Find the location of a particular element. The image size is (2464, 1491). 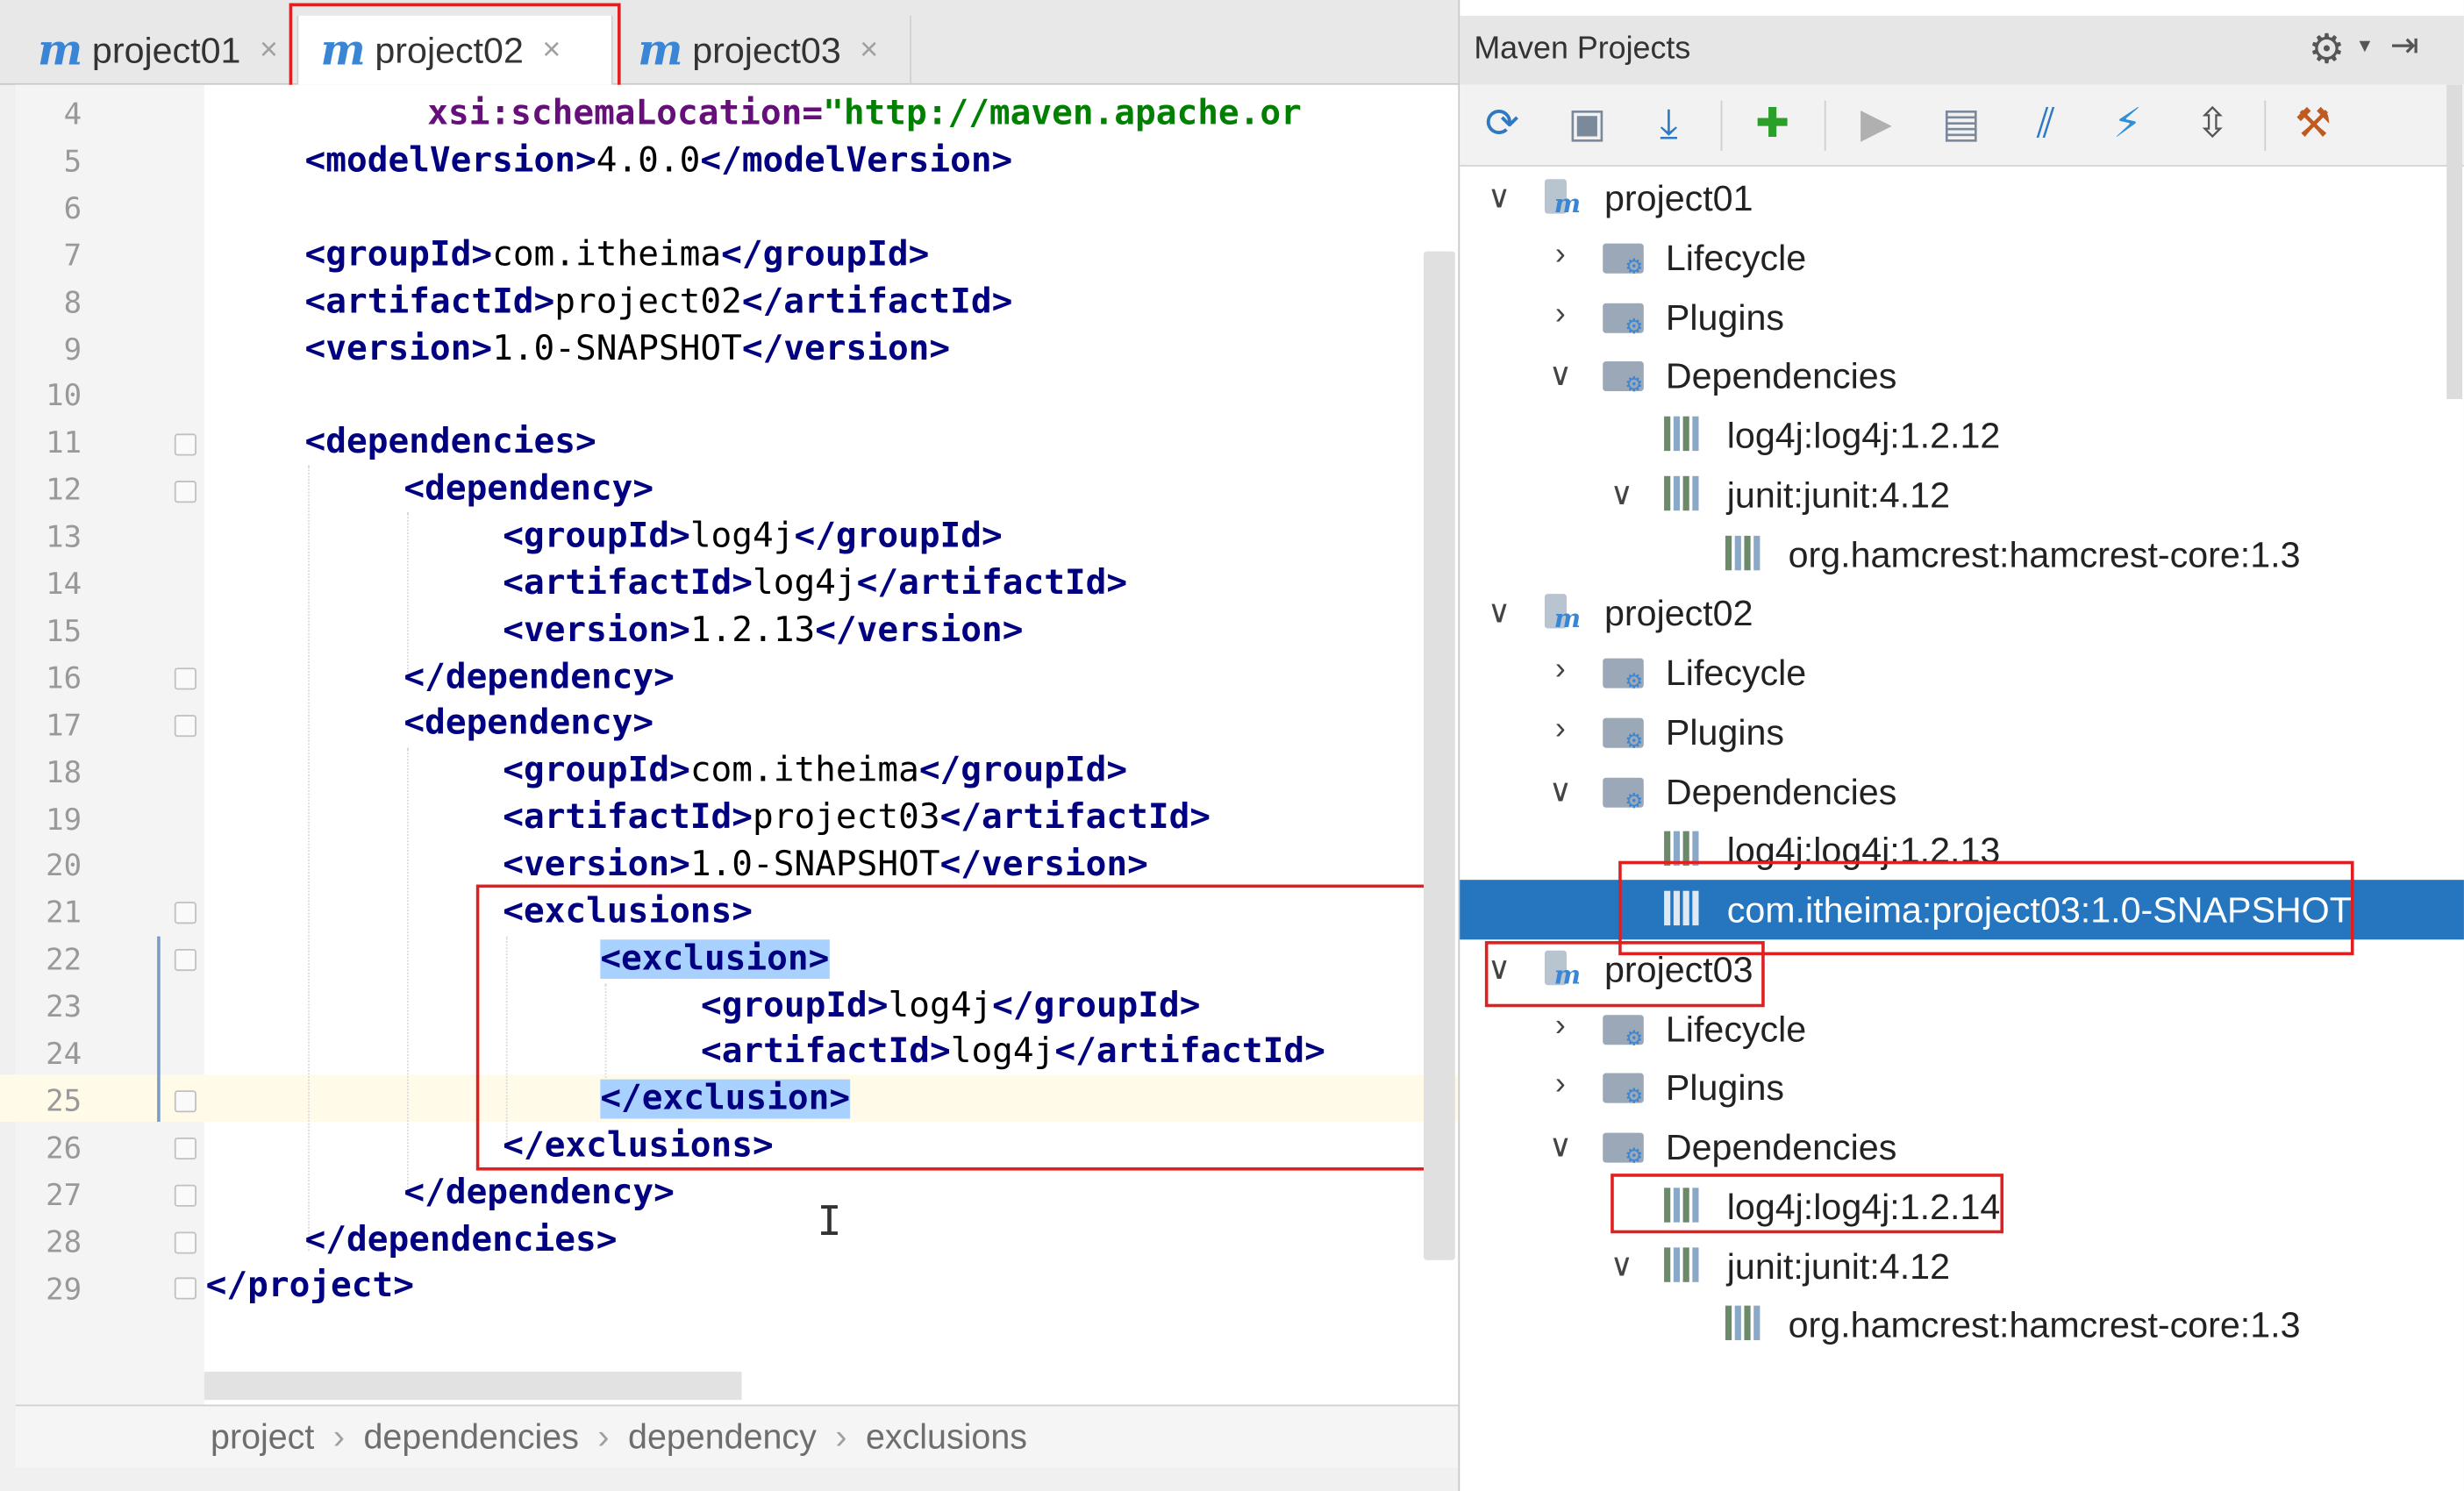

breadcrumb-item: project is located at coordinates (262, 1437).